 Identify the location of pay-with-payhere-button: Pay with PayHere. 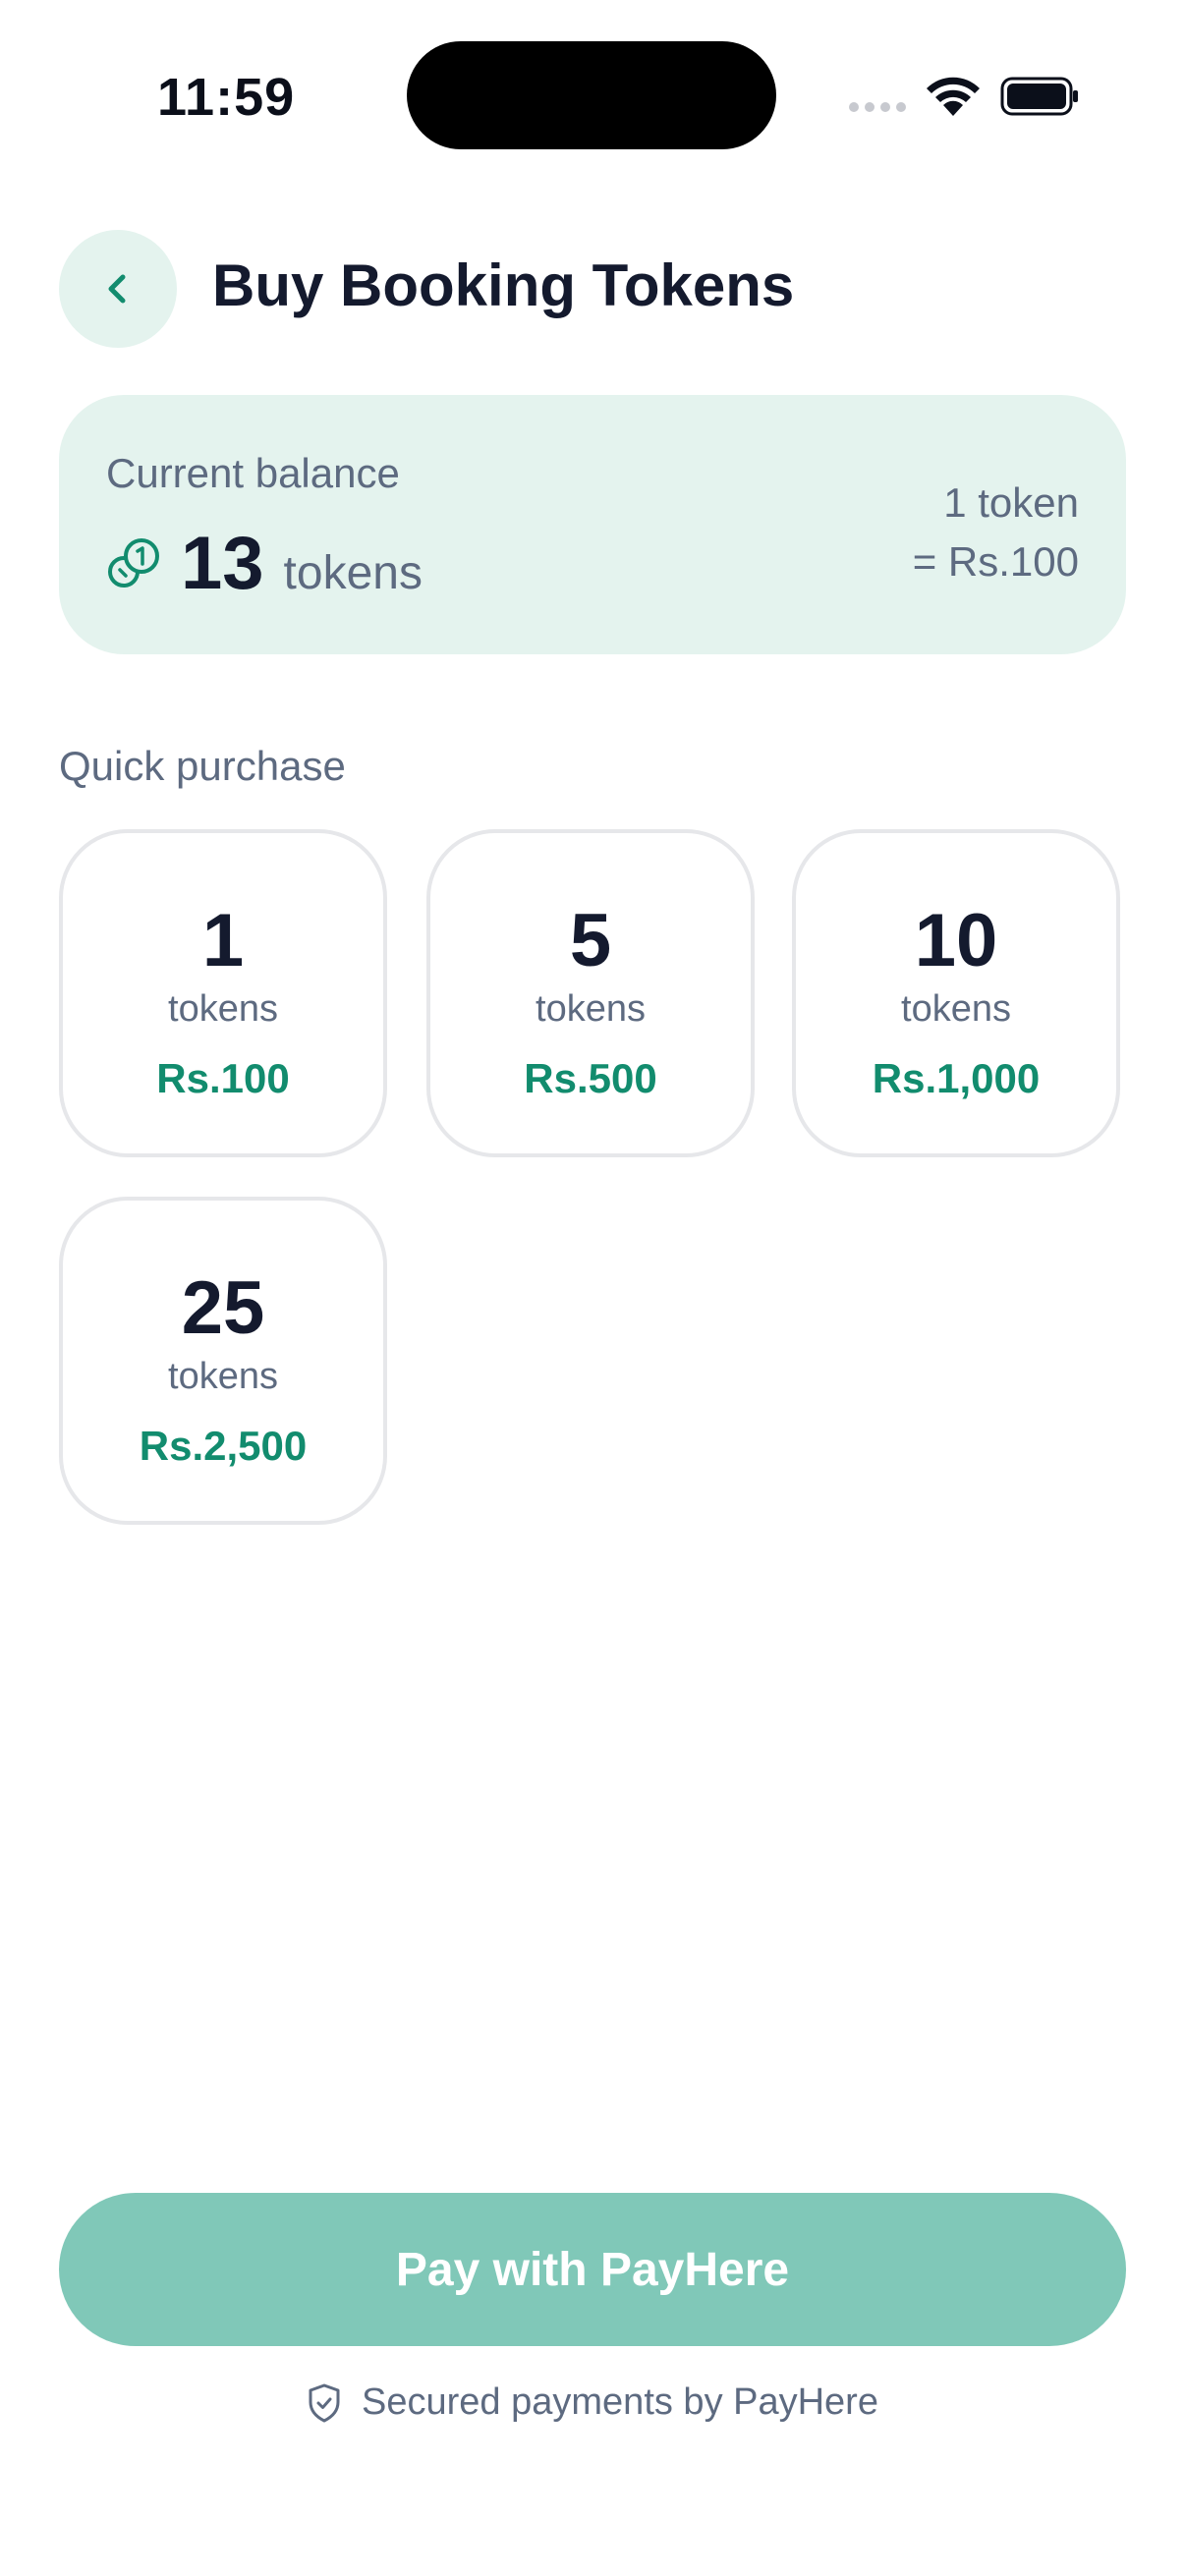
(592, 2269).